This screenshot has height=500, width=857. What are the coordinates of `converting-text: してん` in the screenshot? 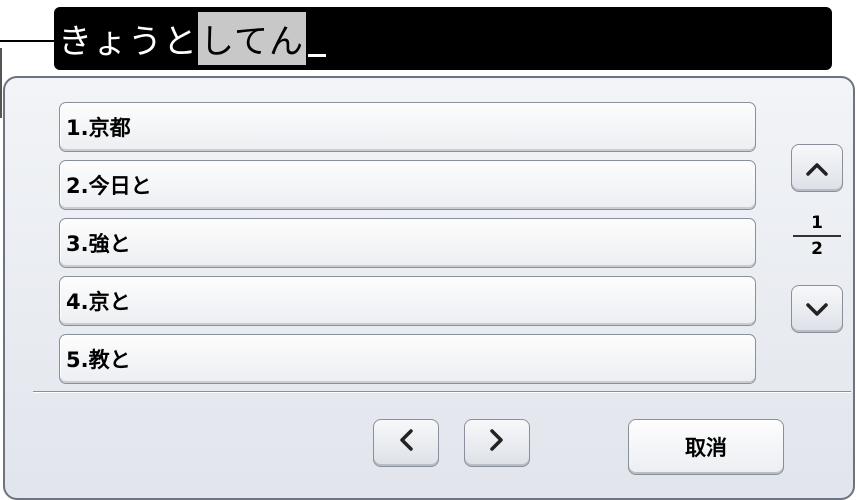 It's located at (252, 38).